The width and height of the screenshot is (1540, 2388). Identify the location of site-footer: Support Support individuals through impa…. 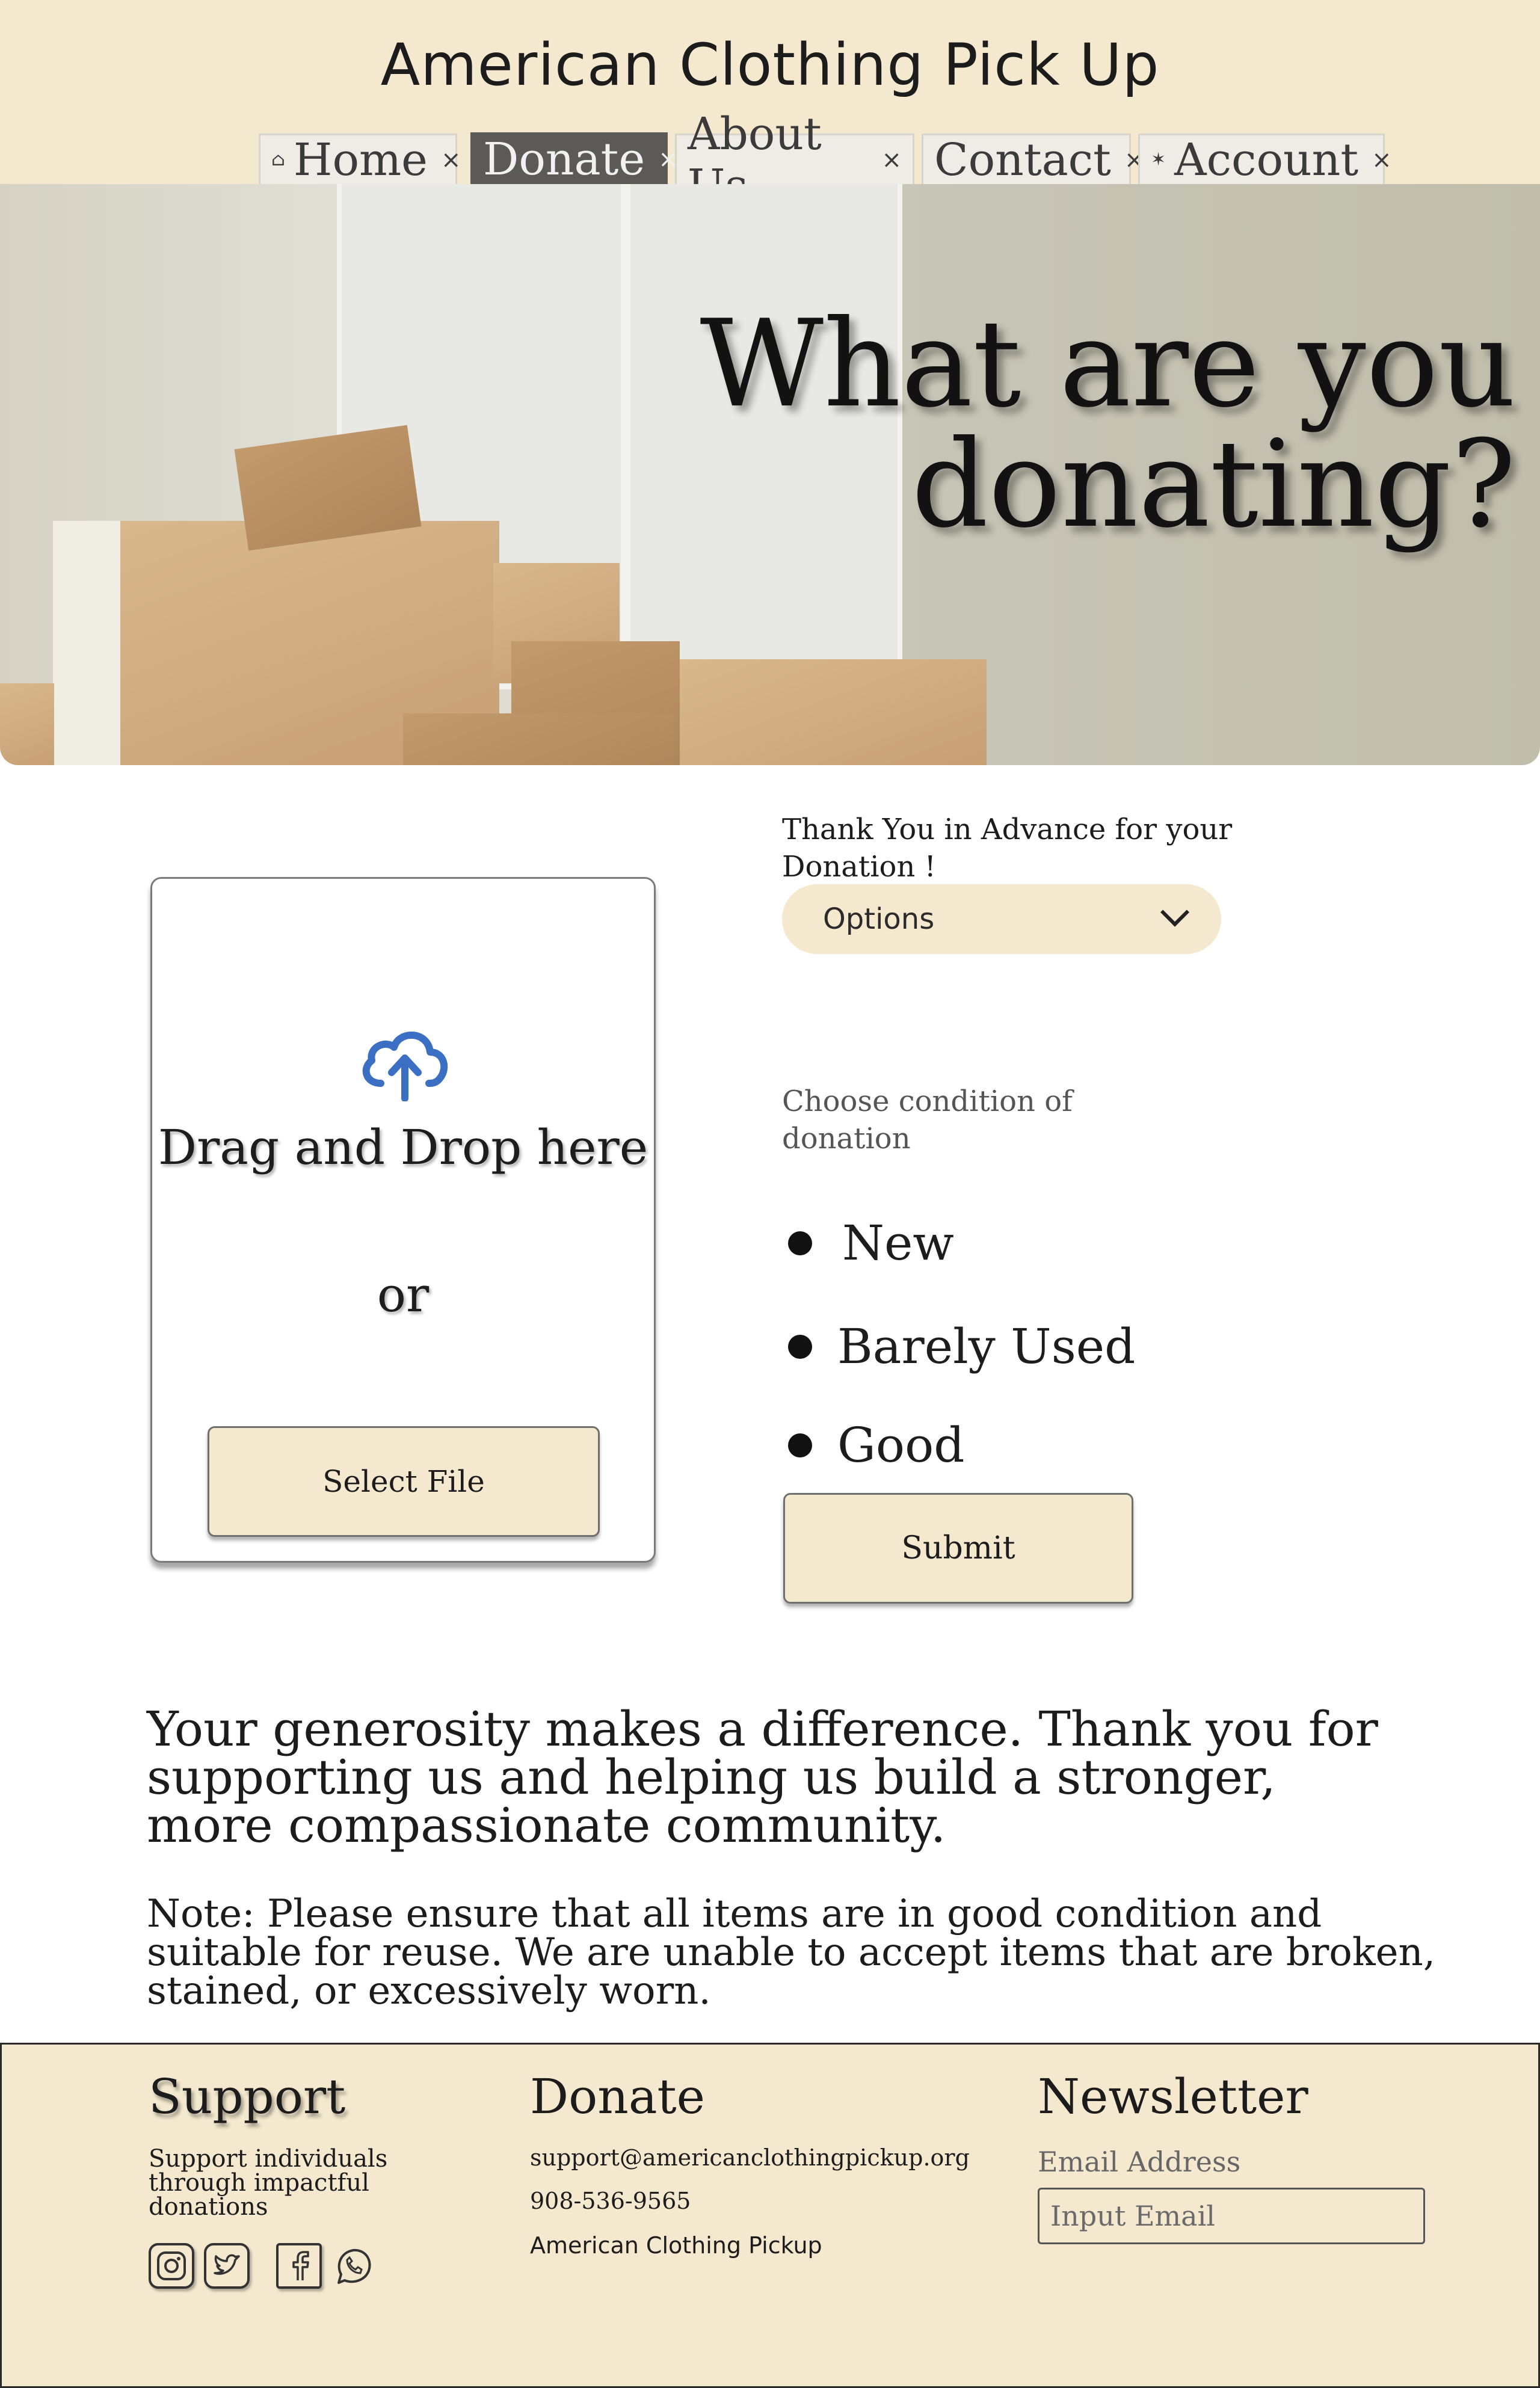
(770, 2215).